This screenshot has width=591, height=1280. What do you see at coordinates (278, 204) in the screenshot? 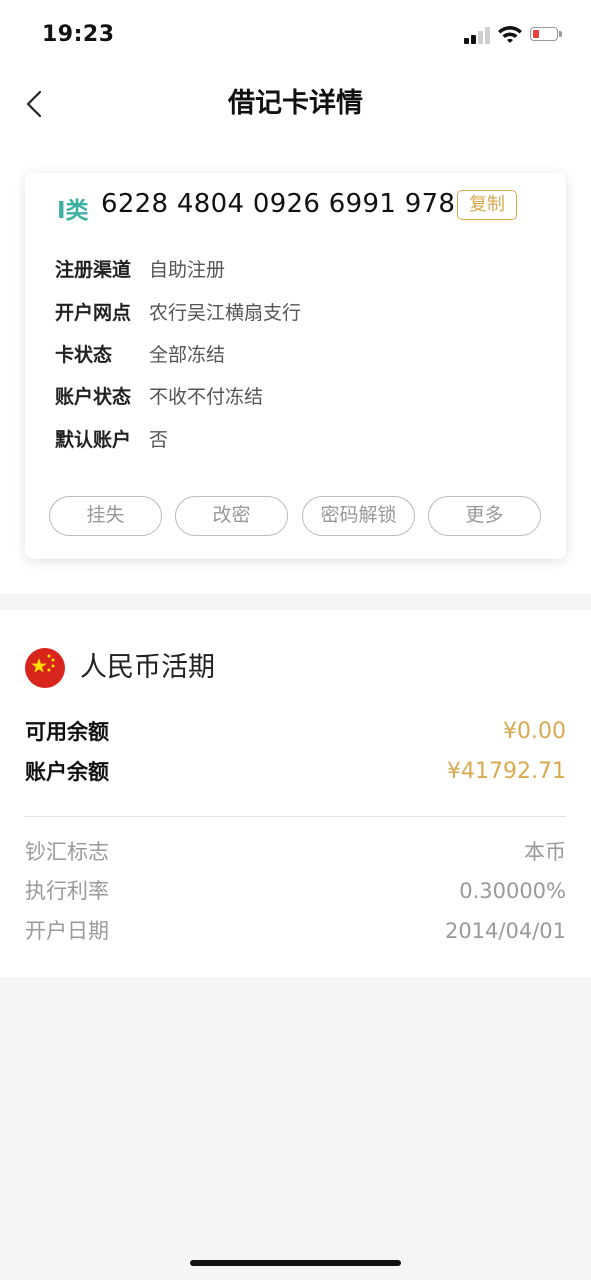
I see `card-number: 6228 4804 0926 6991 978` at bounding box center [278, 204].